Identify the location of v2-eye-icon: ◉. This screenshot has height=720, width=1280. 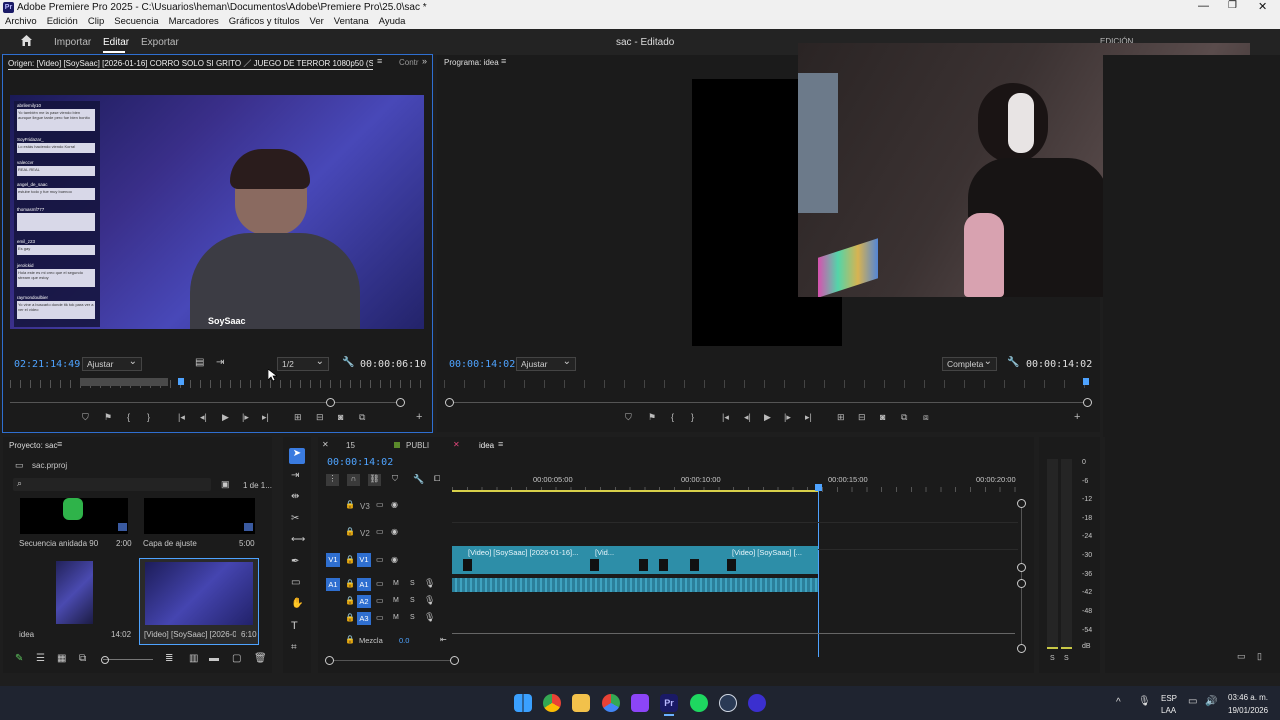
(394, 531).